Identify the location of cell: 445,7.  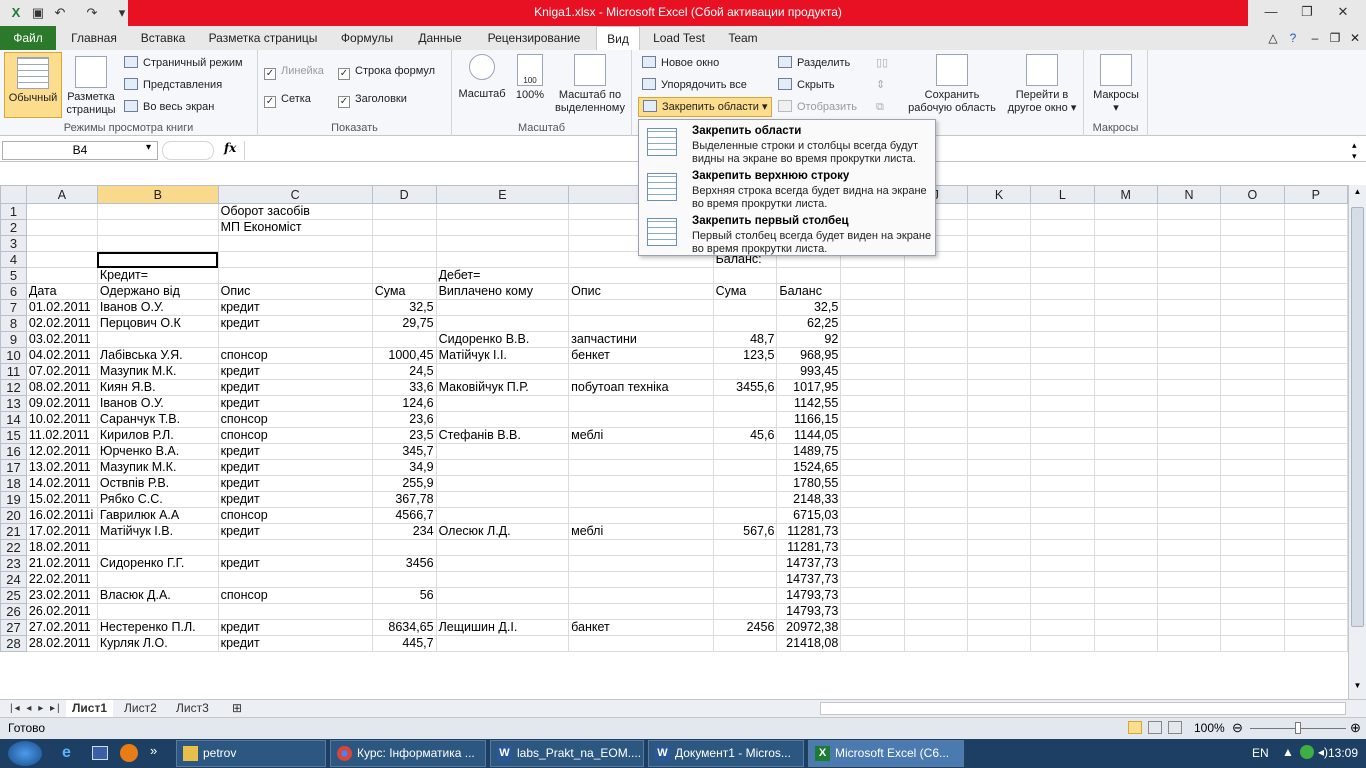
(404, 643).